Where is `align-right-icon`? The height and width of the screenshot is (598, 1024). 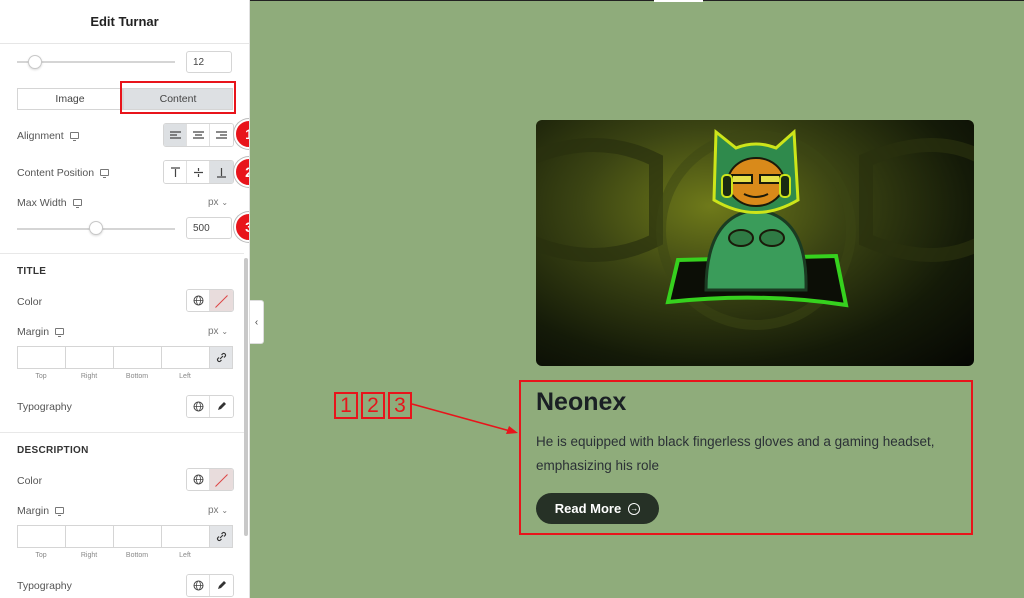
align-right-icon is located at coordinates (221, 135).